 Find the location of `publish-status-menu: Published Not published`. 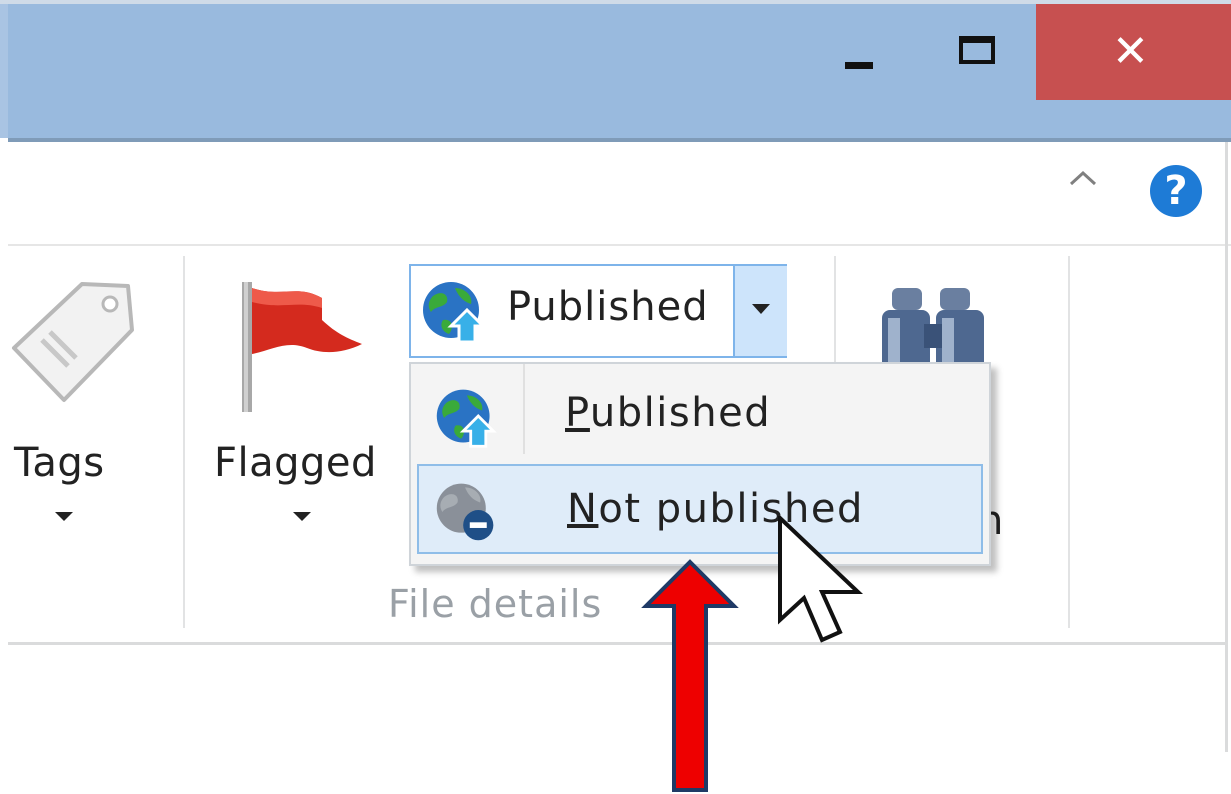

publish-status-menu: Published Not published is located at coordinates (700, 464).